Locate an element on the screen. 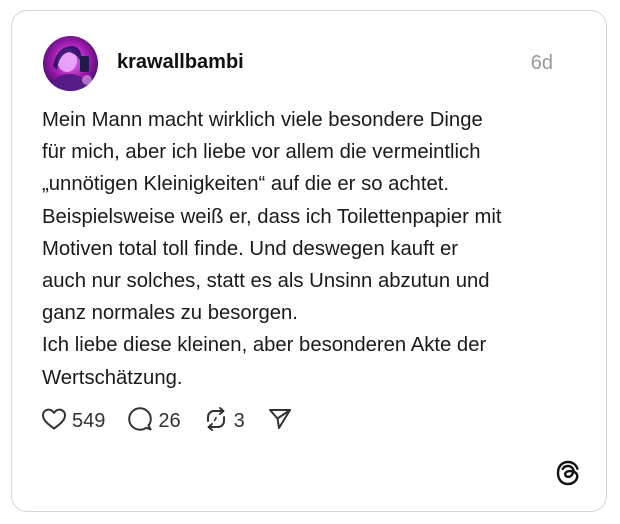 The height and width of the screenshot is (524, 620). threads-logo-icon is located at coordinates (568, 473).